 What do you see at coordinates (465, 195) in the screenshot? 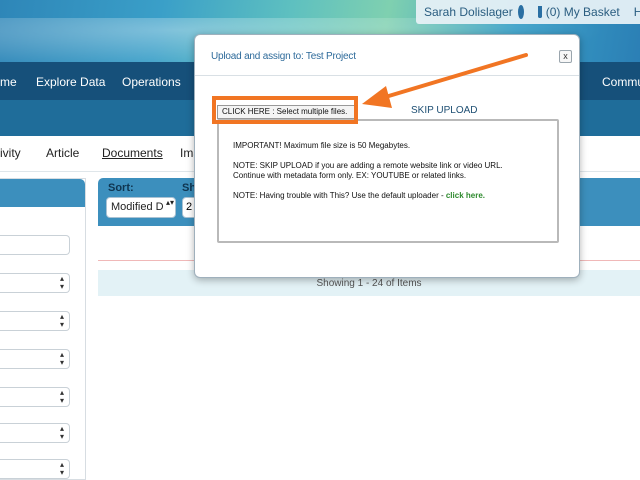
I see `default-uploader-link: click here.` at bounding box center [465, 195].